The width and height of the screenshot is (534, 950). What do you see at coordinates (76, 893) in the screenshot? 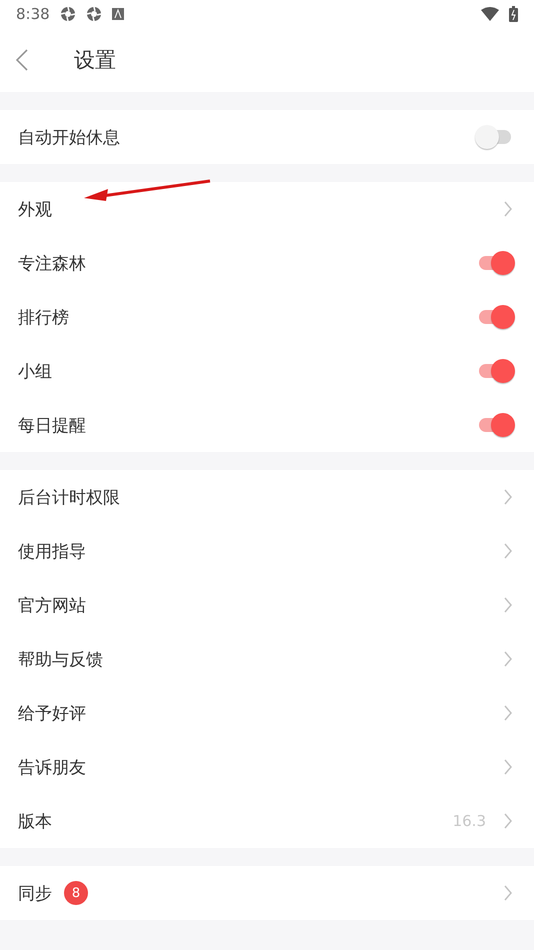
I see `count-badge: 8` at bounding box center [76, 893].